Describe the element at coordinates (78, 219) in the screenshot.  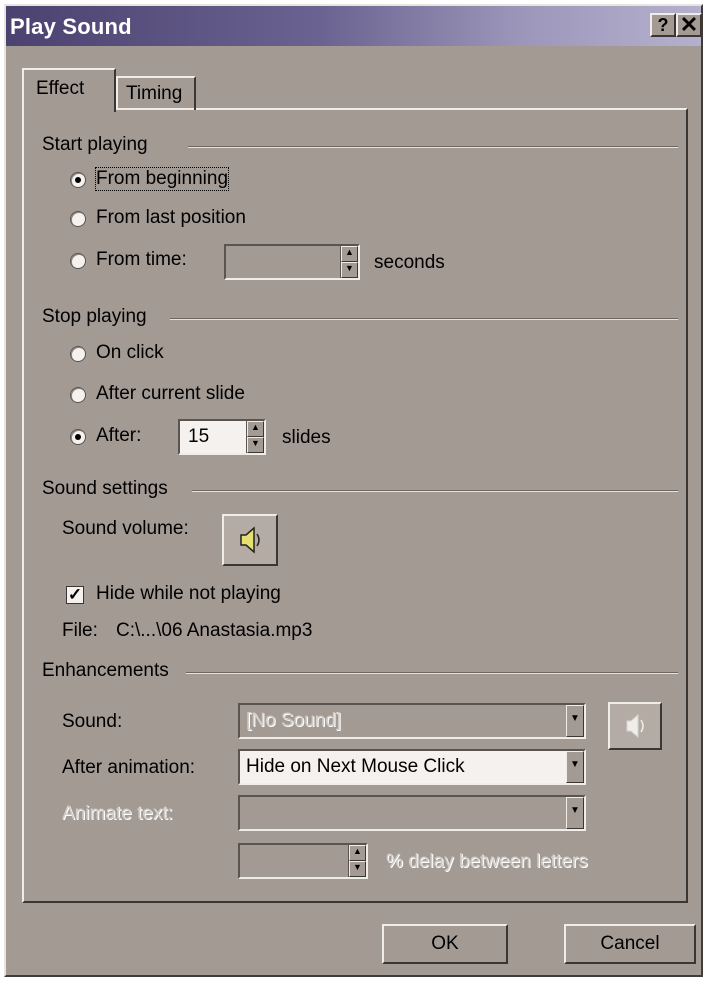
I see `from-last-position-radio` at that location.